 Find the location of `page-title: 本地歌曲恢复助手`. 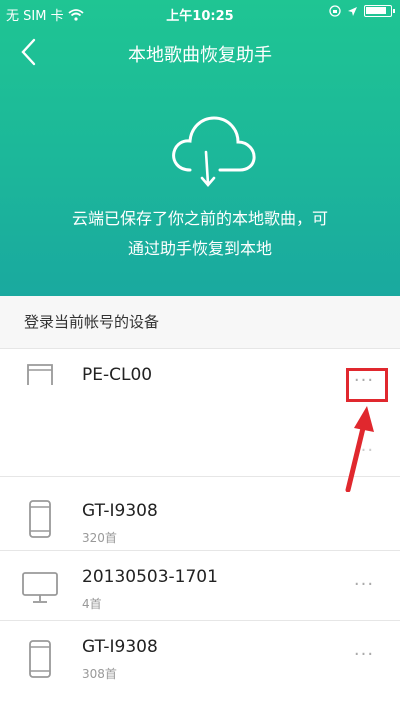

page-title: 本地歌曲恢复助手 is located at coordinates (200, 55).